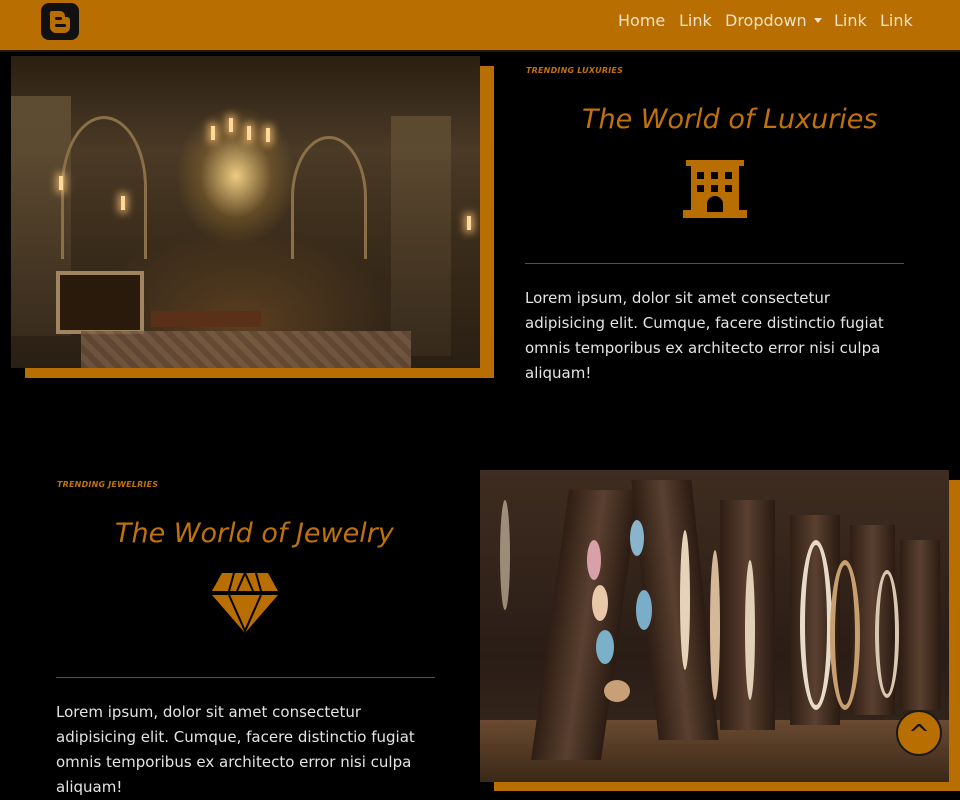 The width and height of the screenshot is (960, 800). What do you see at coordinates (641, 20) in the screenshot?
I see `nav-link-home: Home` at bounding box center [641, 20].